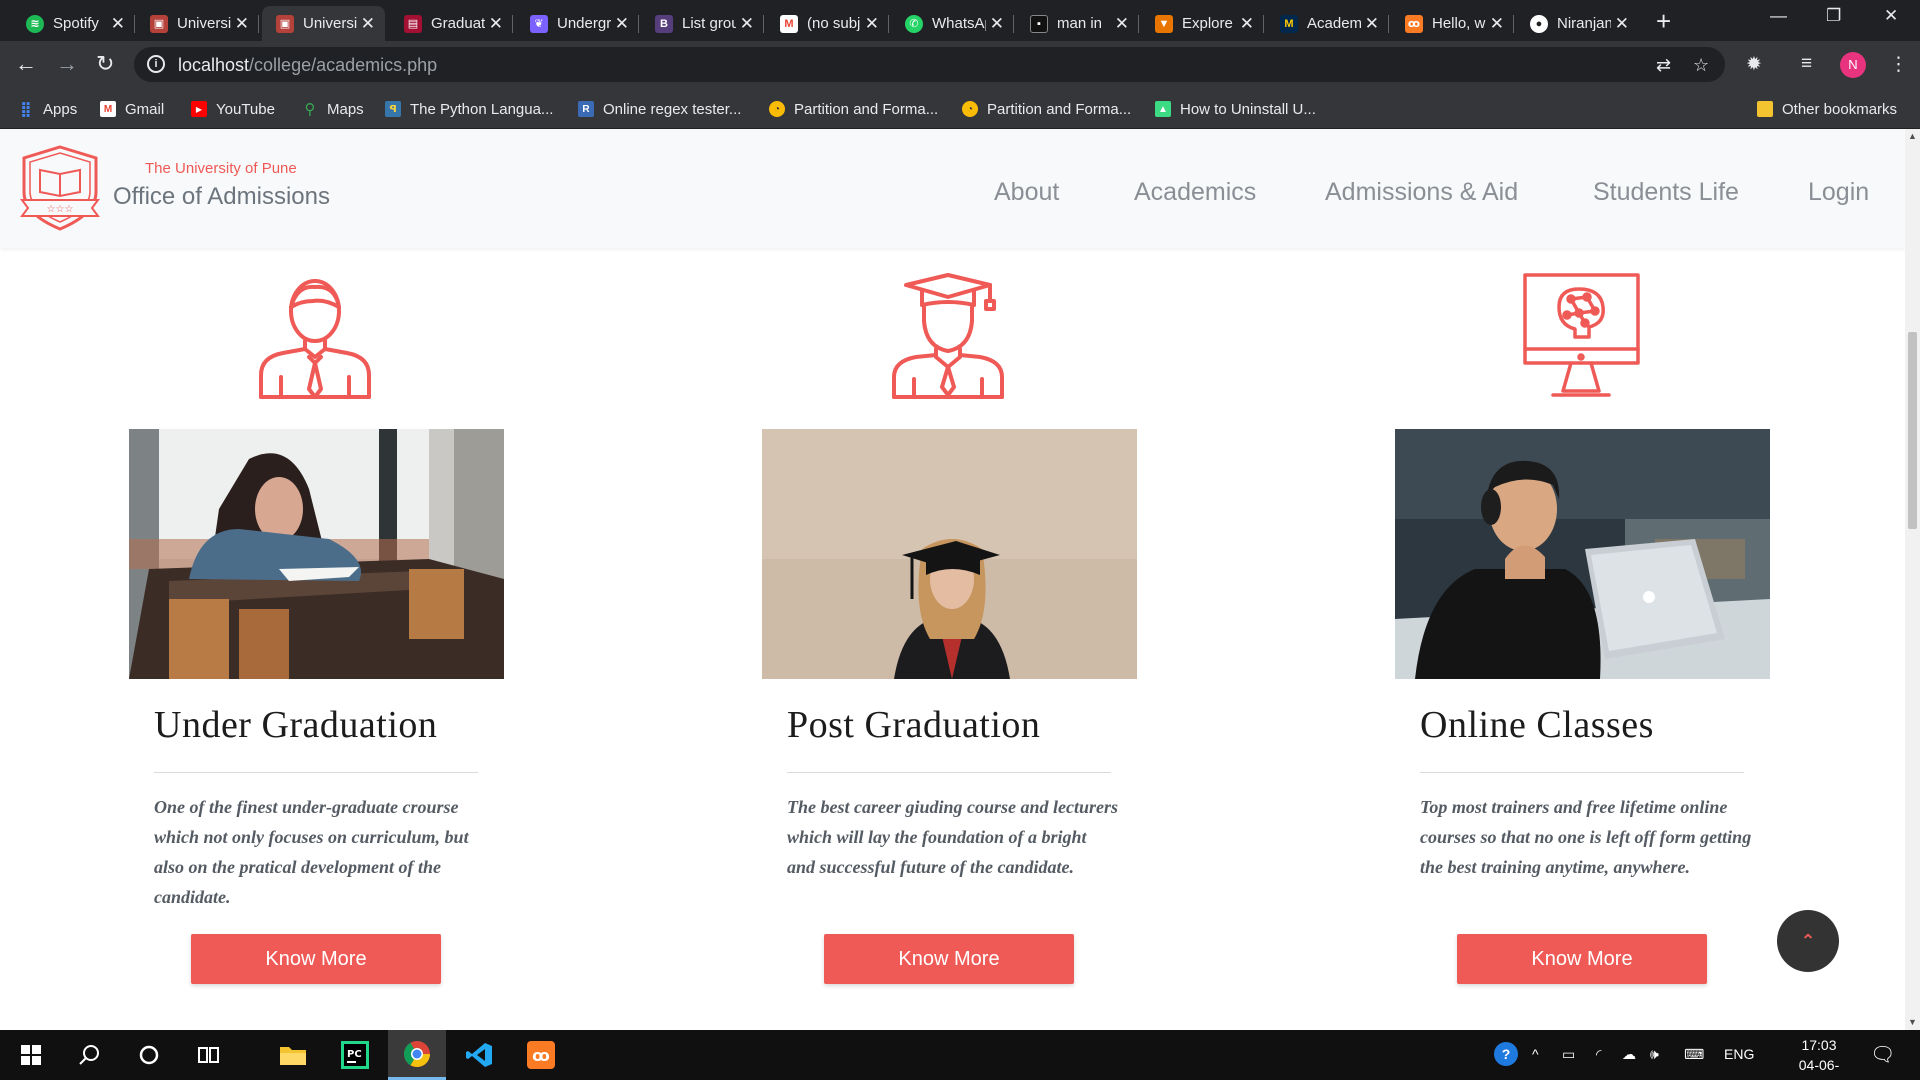 This screenshot has width=1920, height=1080. I want to click on new-tab-button: +, so click(1663, 21).